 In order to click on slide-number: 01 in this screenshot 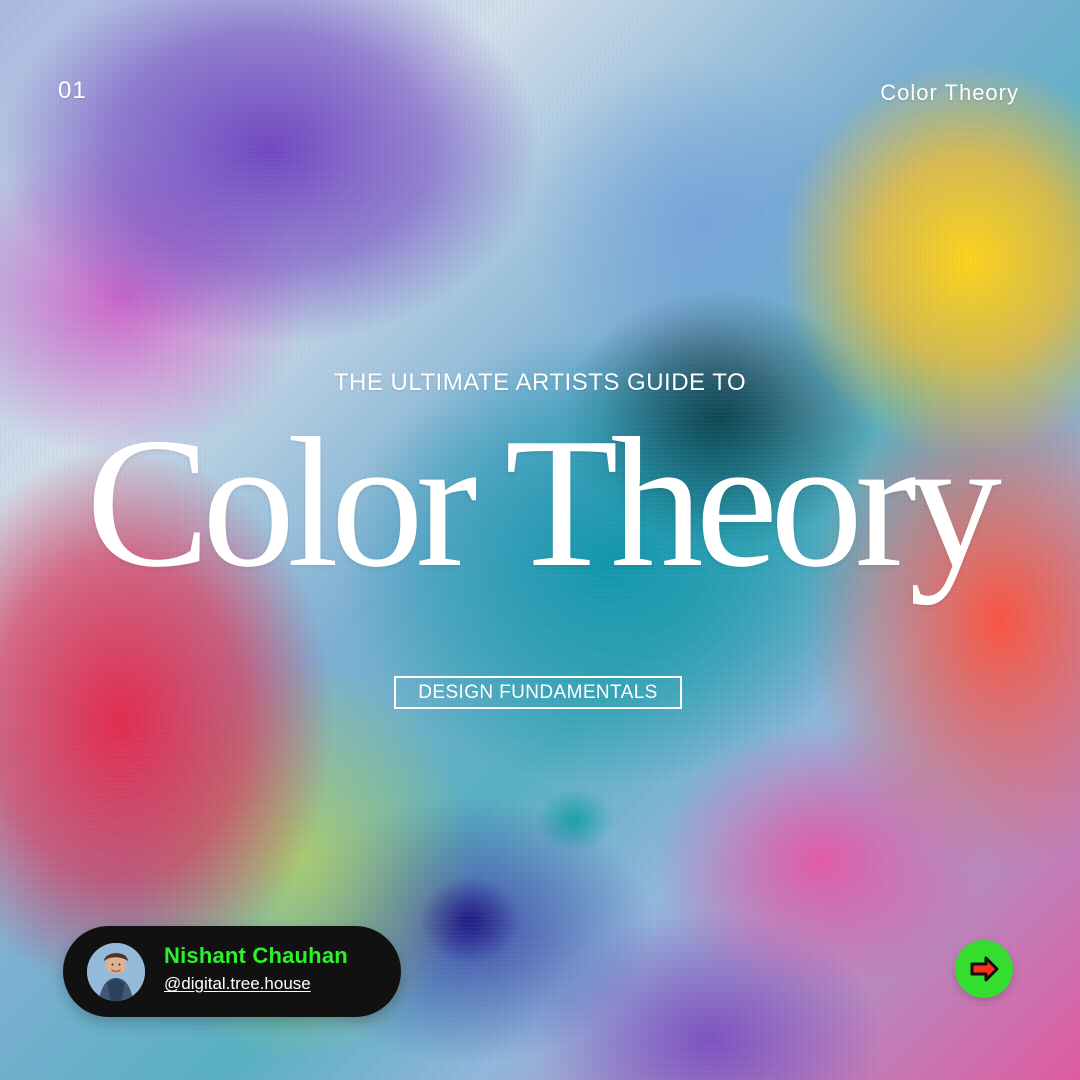, I will do `click(72, 90)`.